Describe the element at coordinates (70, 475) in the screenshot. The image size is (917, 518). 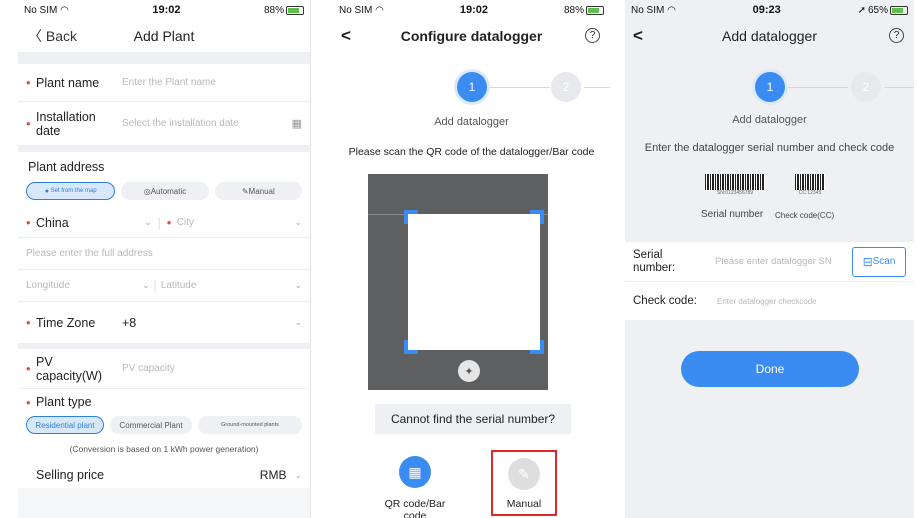
I see `selling-price-label: Selling price` at that location.